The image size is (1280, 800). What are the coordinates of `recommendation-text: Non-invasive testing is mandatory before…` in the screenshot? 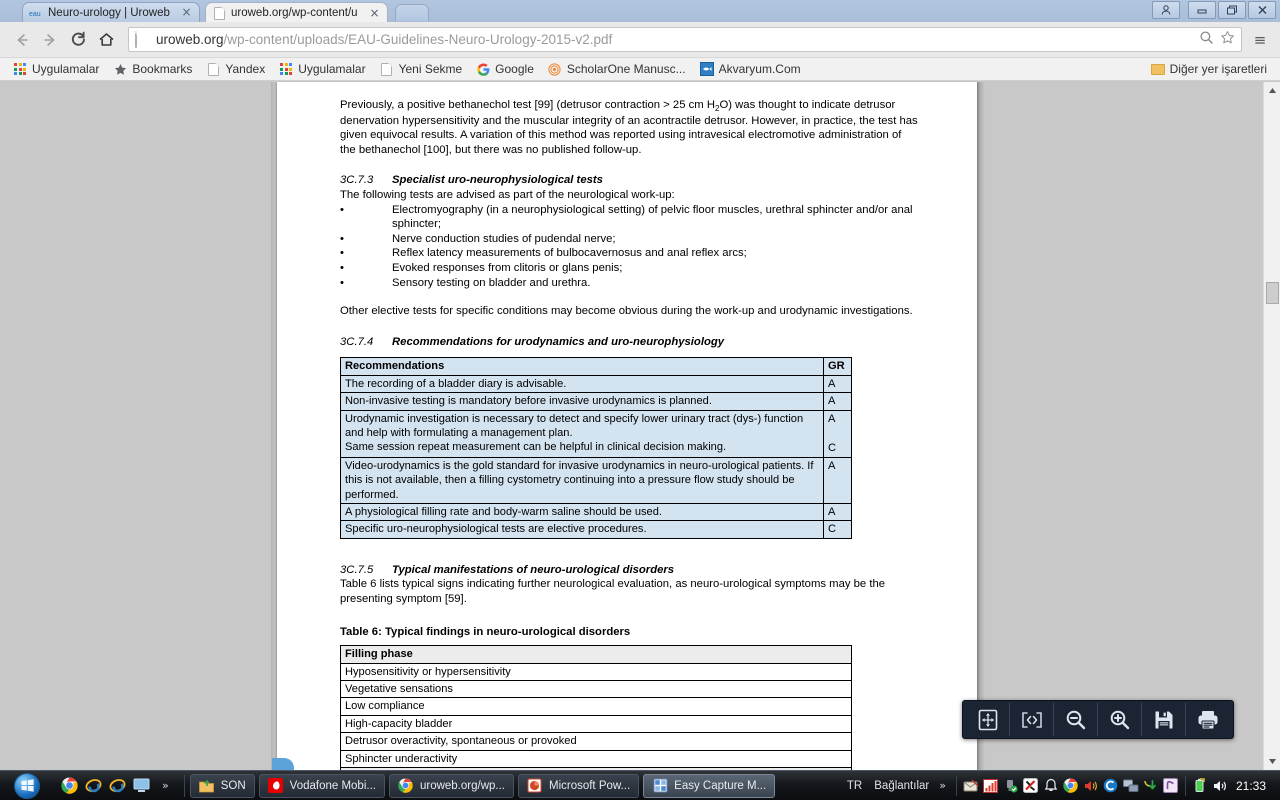 It's located at (582, 401).